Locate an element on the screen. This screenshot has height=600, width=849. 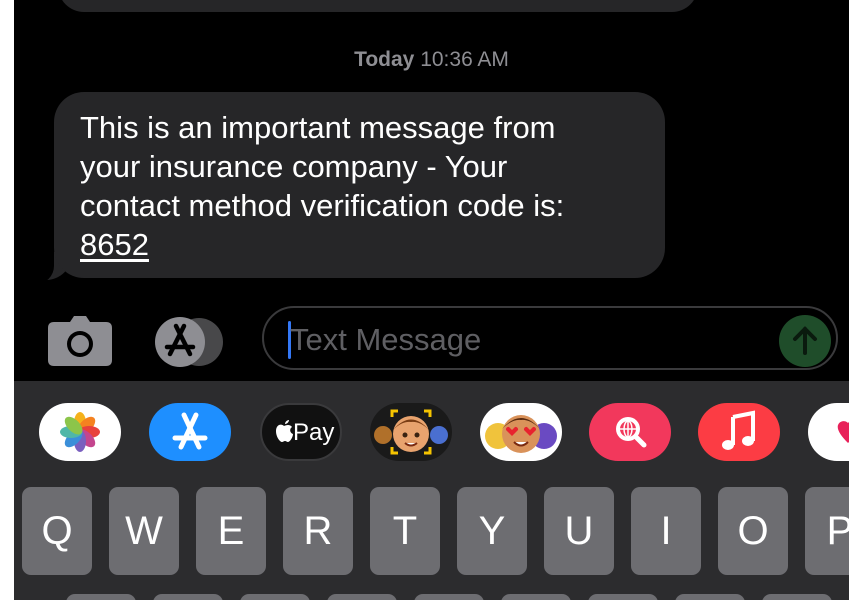
input-placeholder: Text Message is located at coordinates (386, 339).